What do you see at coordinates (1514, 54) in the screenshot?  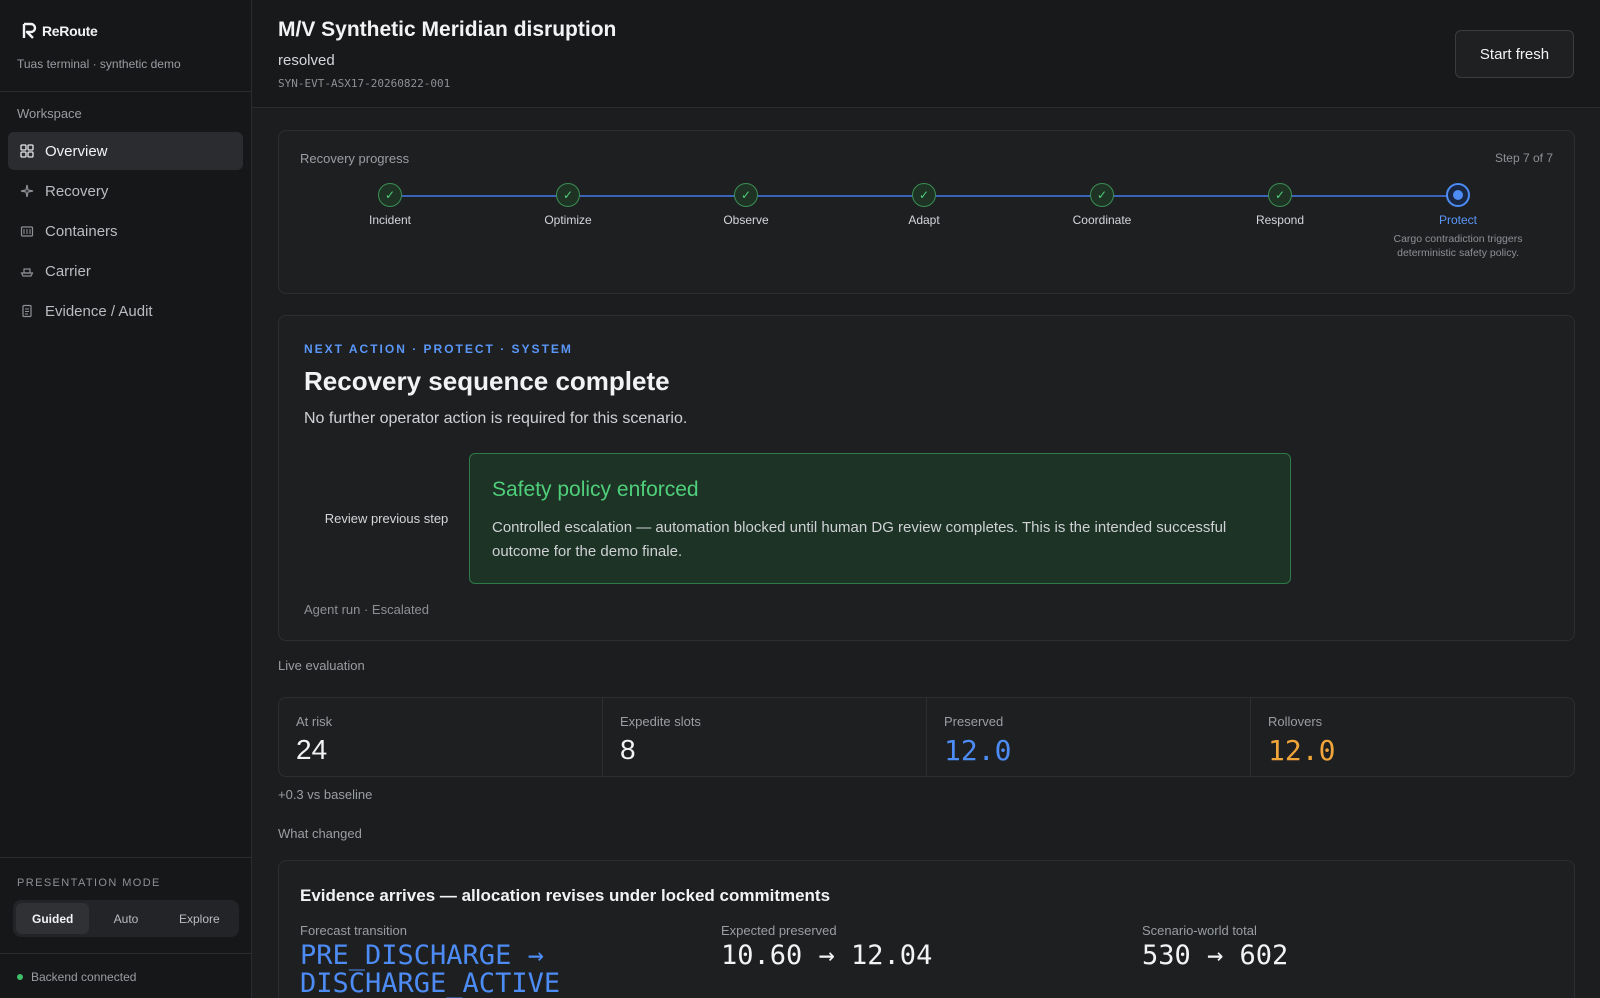 I see `start-fresh-button: Start fresh` at bounding box center [1514, 54].